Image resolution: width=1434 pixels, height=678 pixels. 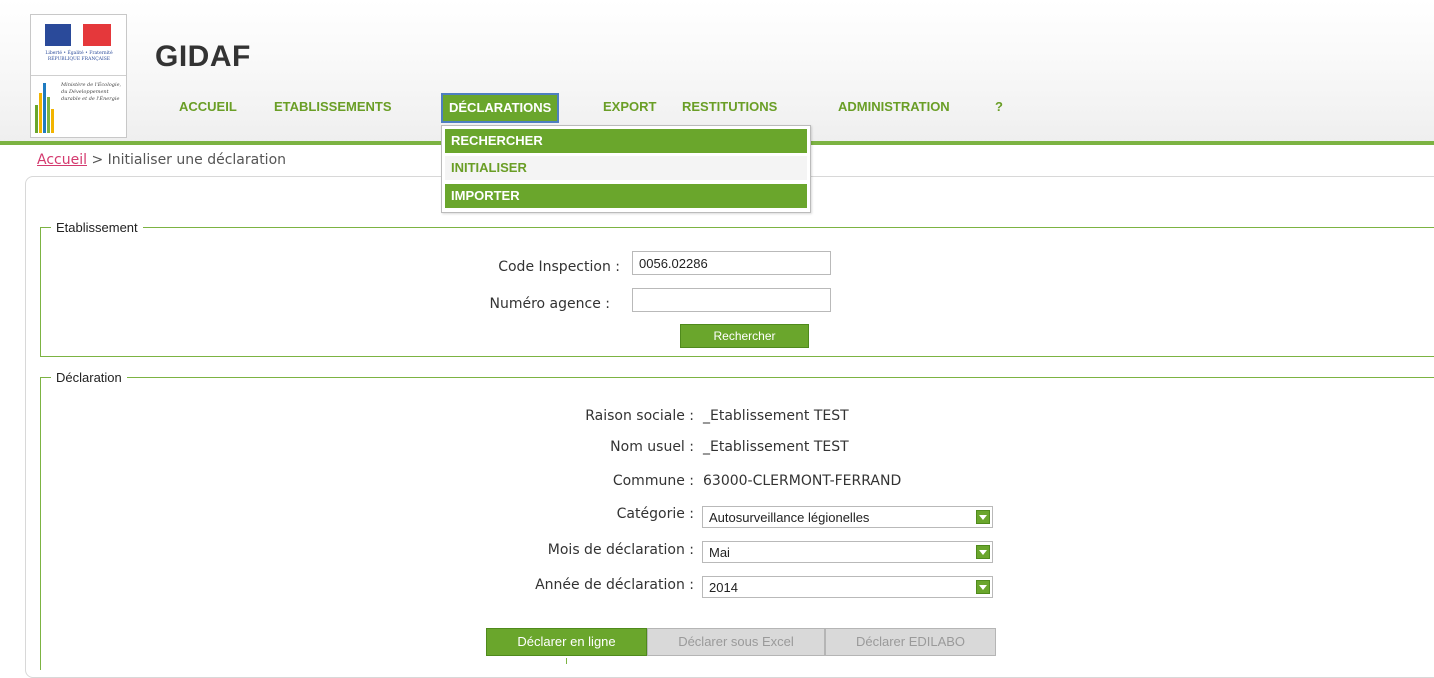 What do you see at coordinates (97, 35) in the screenshot?
I see `flag-red` at bounding box center [97, 35].